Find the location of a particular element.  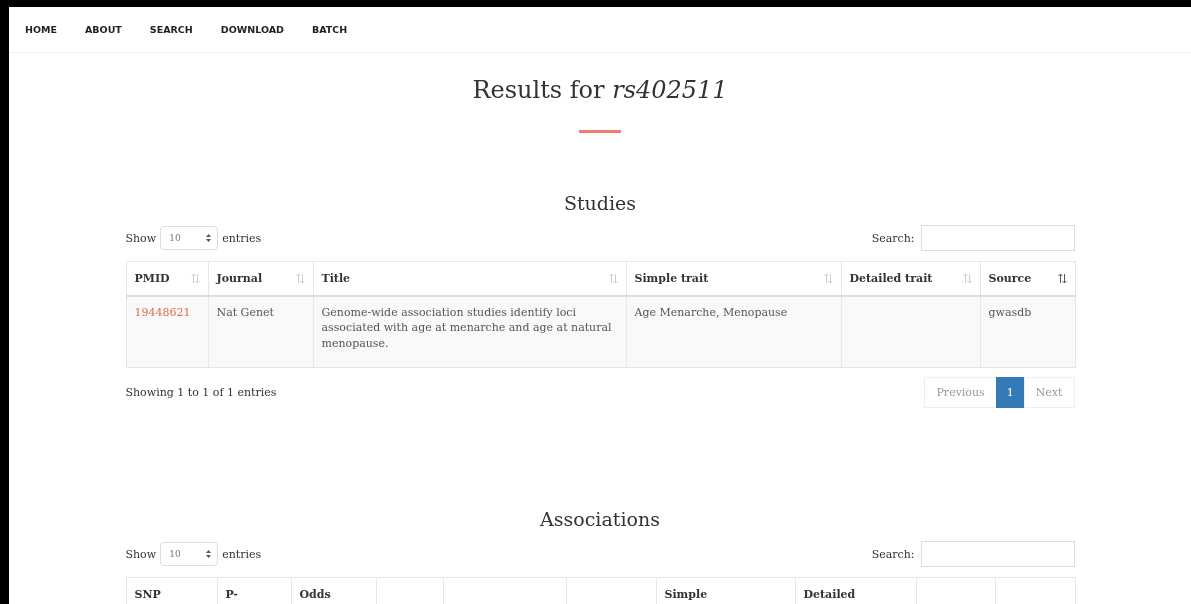

column-header: Title is located at coordinates (469, 278).